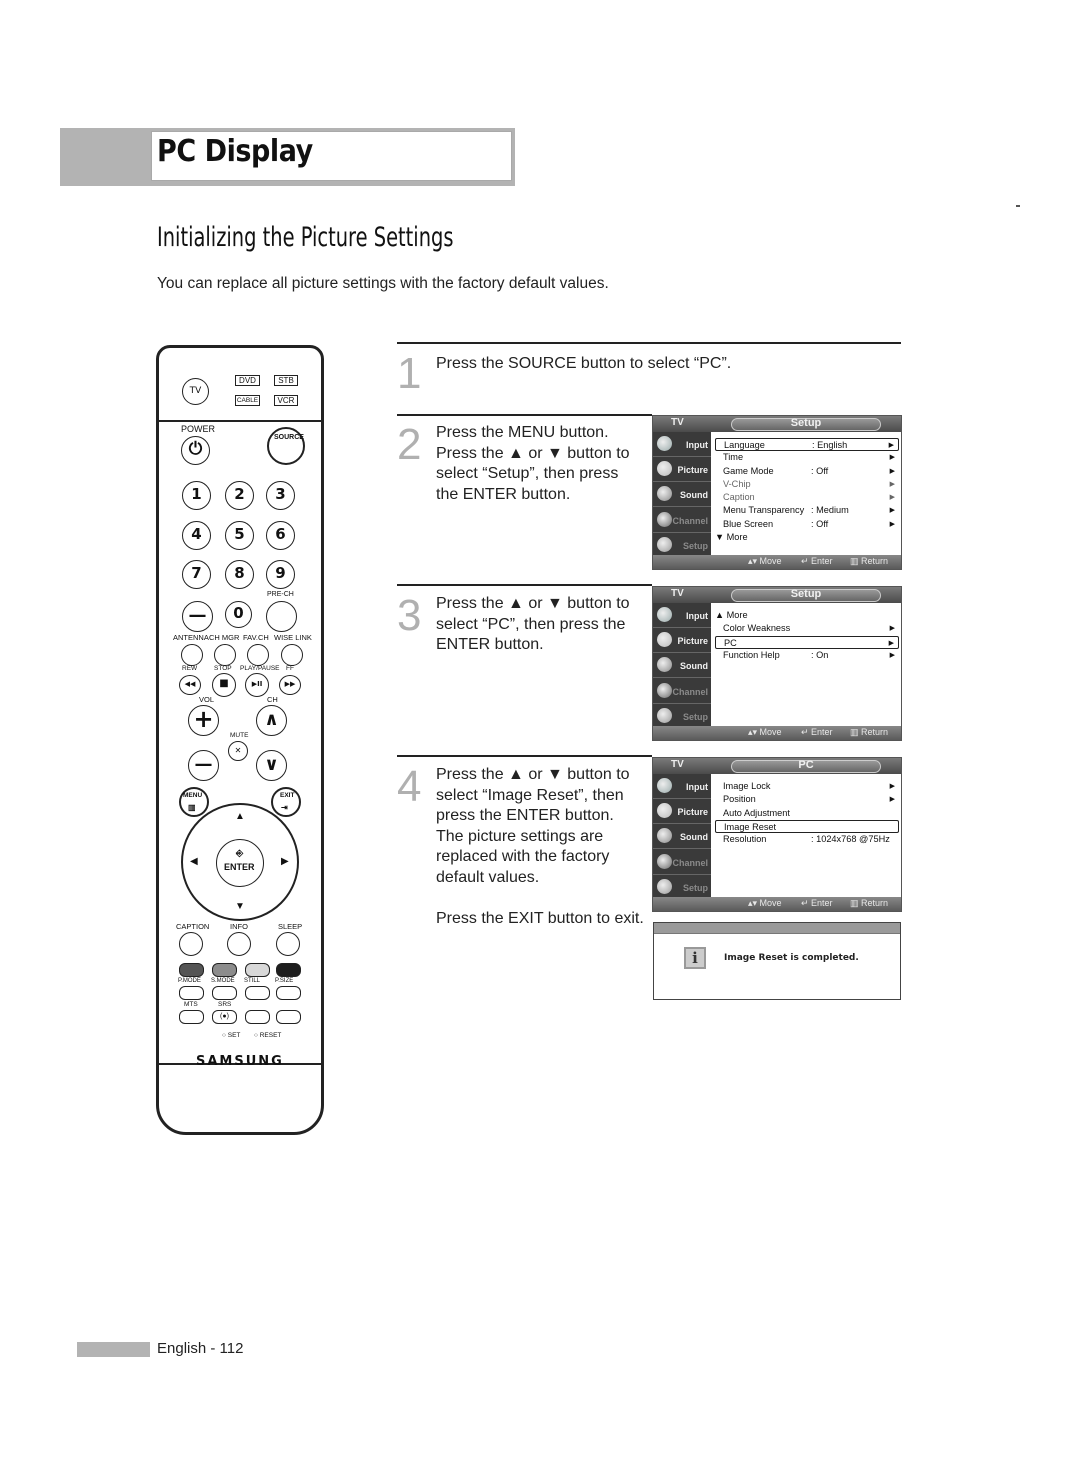  What do you see at coordinates (240, 906) in the screenshot?
I see `nav-down-button: ▼` at bounding box center [240, 906].